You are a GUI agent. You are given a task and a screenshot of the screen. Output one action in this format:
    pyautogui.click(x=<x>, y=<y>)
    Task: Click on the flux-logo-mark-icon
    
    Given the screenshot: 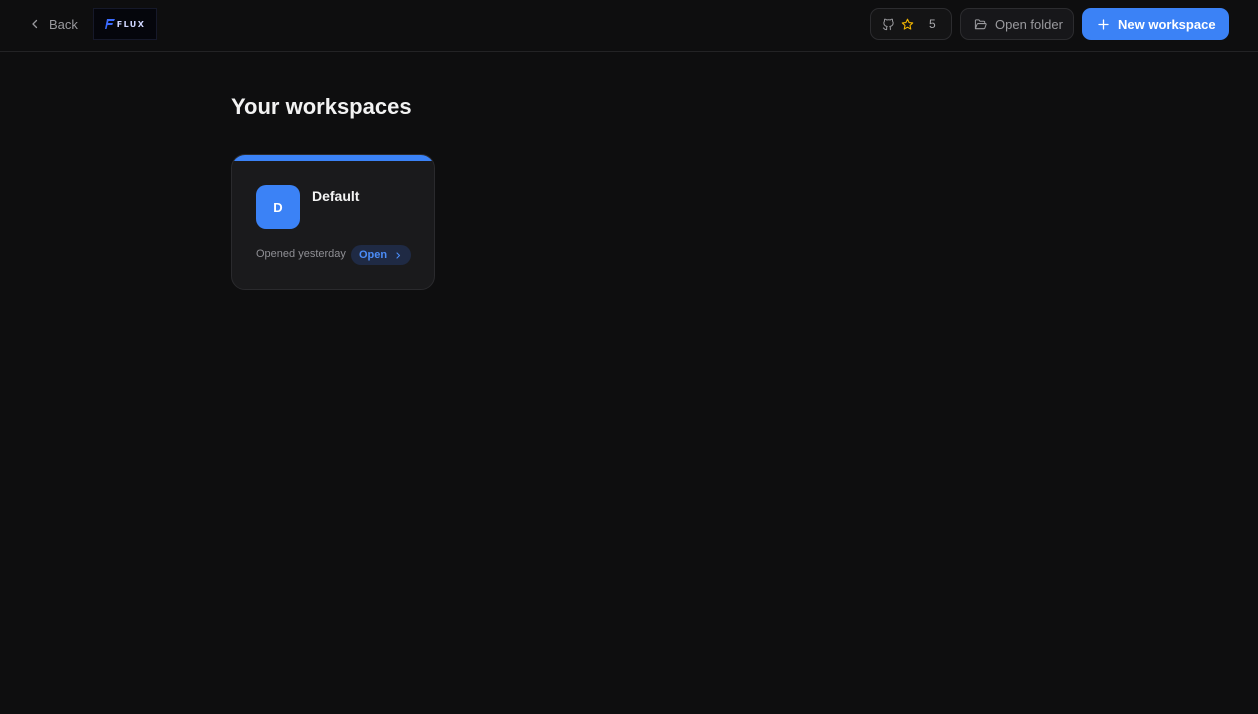 What is the action you would take?
    pyautogui.click(x=109, y=24)
    